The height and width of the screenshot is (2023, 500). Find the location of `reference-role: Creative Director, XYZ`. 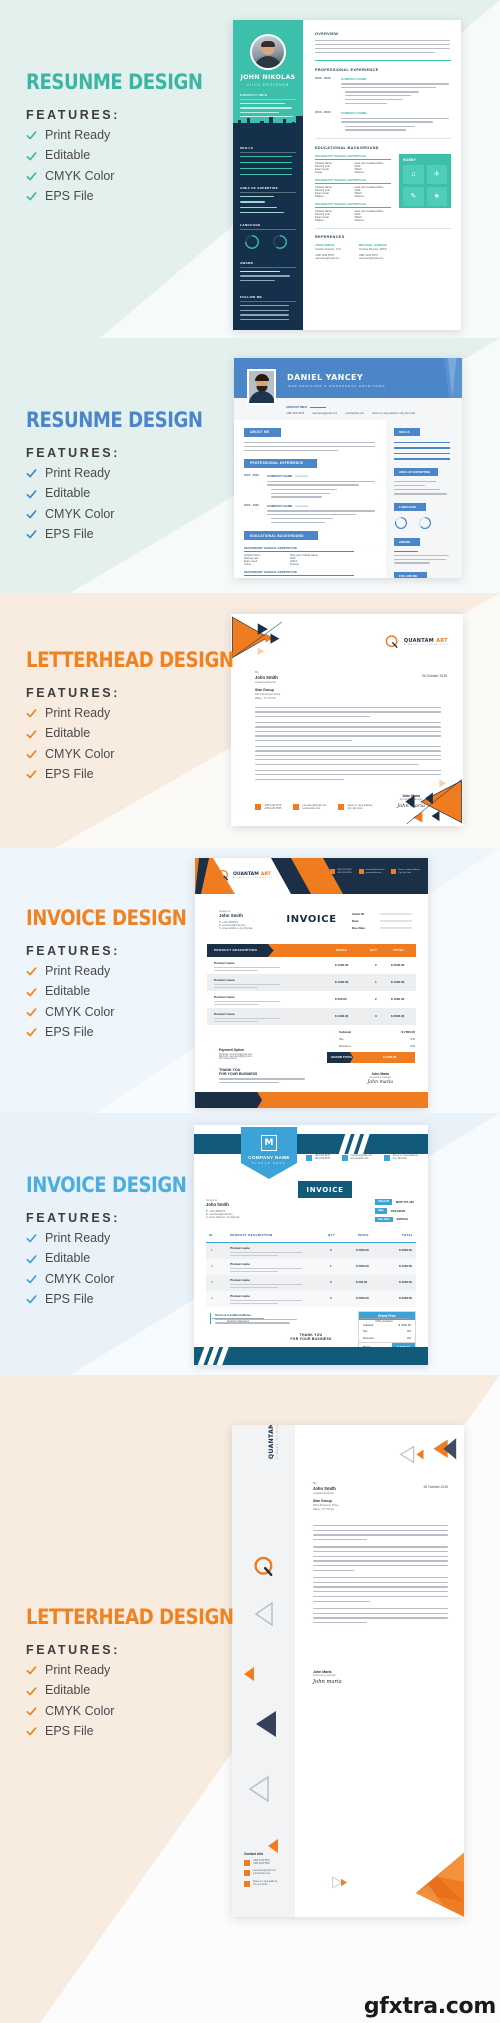

reference-role: Creative Director, XYZ is located at coordinates (328, 249).